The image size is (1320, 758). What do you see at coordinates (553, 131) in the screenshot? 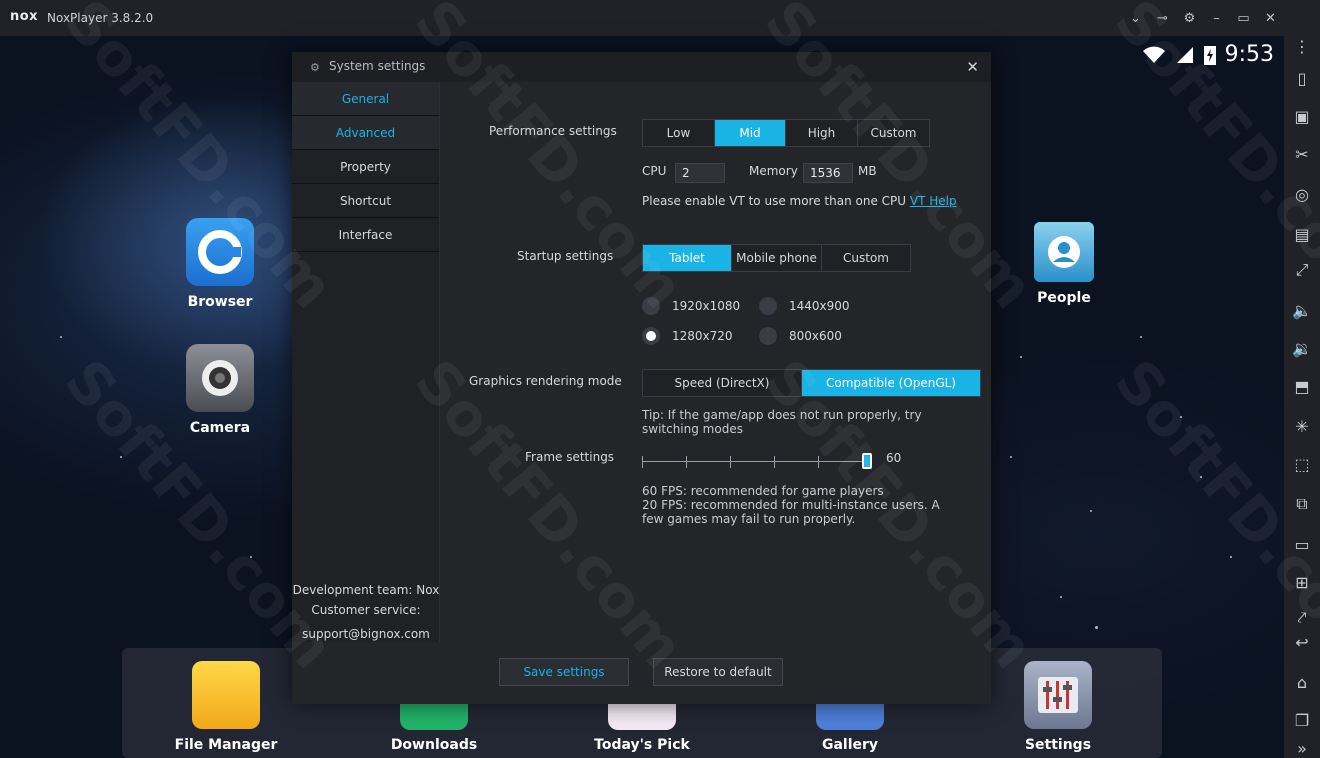
I see `performance-settings-label: Performance settings` at bounding box center [553, 131].